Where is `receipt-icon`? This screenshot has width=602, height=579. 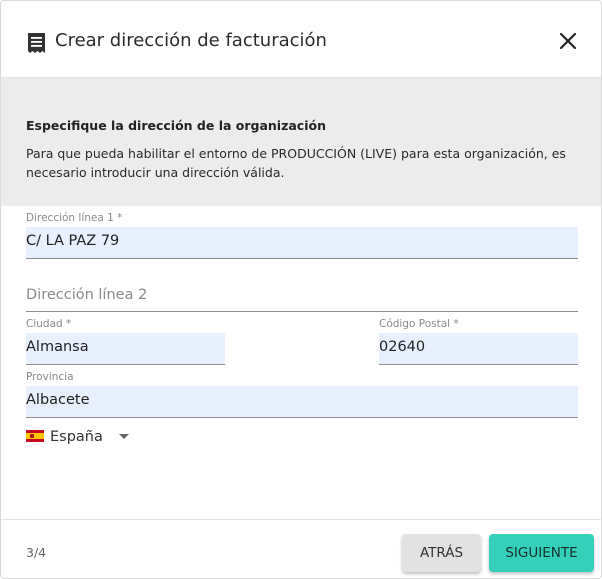
receipt-icon is located at coordinates (36, 43).